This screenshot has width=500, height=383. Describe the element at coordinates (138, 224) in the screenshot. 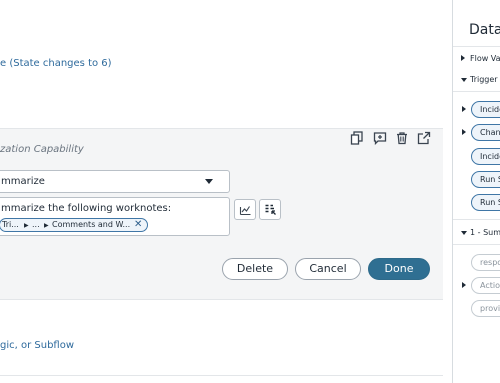

I see `close-icon: ✕` at that location.